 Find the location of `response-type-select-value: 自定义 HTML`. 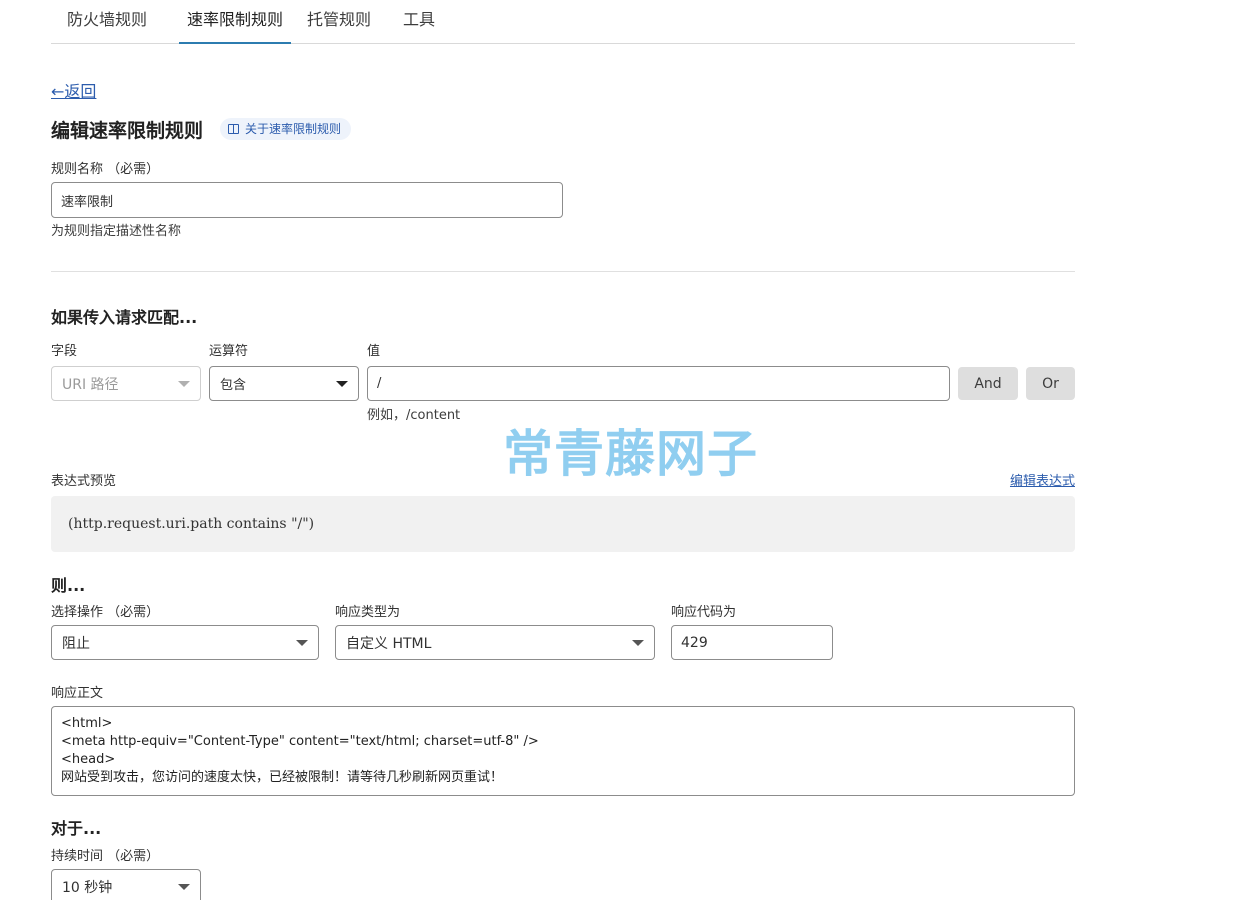

response-type-select-value: 自定义 HTML is located at coordinates (389, 643).